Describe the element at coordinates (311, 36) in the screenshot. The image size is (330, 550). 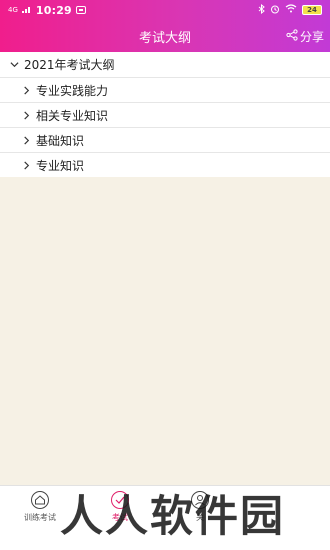
I see `share-label: 分享` at that location.